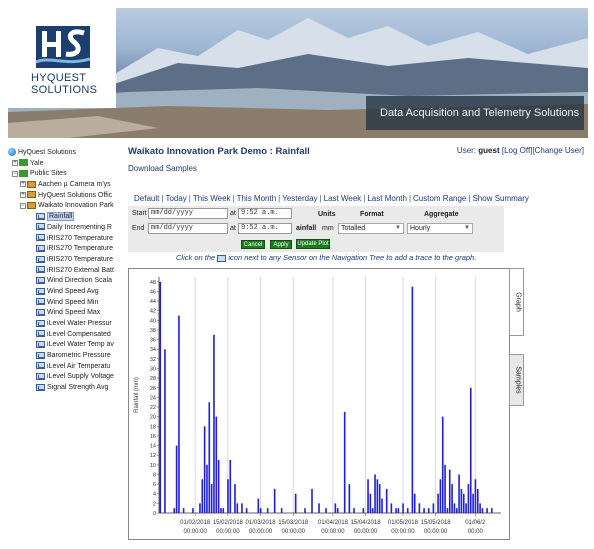 This screenshot has height=549, width=594. Describe the element at coordinates (162, 168) in the screenshot. I see `download-samples-link: Download Samples` at that location.